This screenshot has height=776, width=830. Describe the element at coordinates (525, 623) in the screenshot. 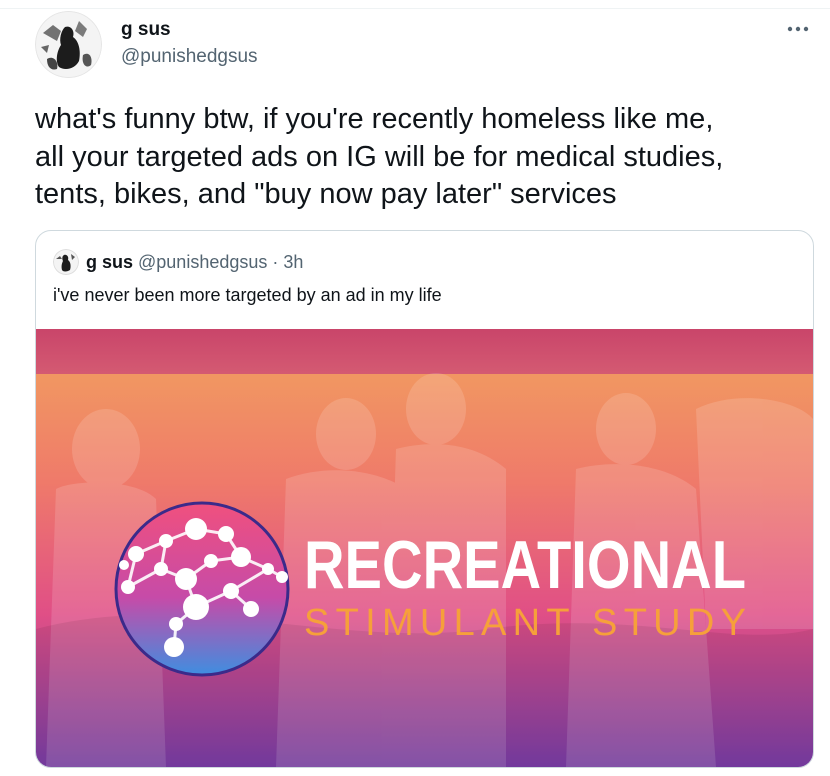

I see `ad-subline: STIMULANT STUDY` at that location.